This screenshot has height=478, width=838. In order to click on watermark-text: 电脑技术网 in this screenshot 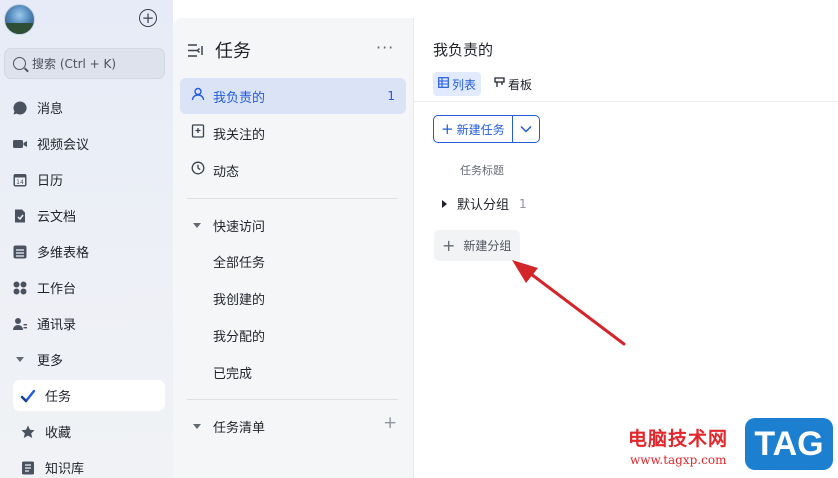, I will do `click(678, 439)`.